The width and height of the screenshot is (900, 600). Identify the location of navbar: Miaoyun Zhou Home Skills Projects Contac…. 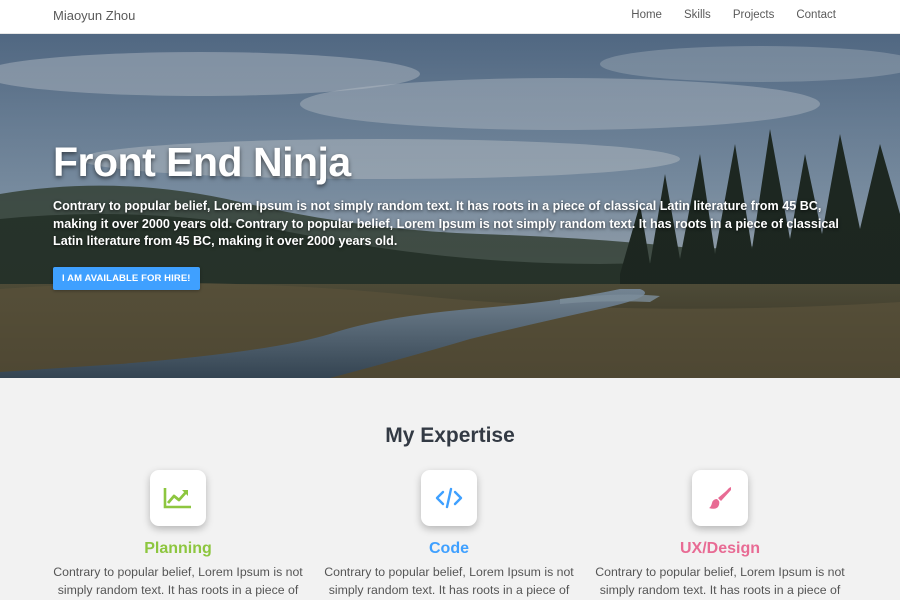
(450, 17).